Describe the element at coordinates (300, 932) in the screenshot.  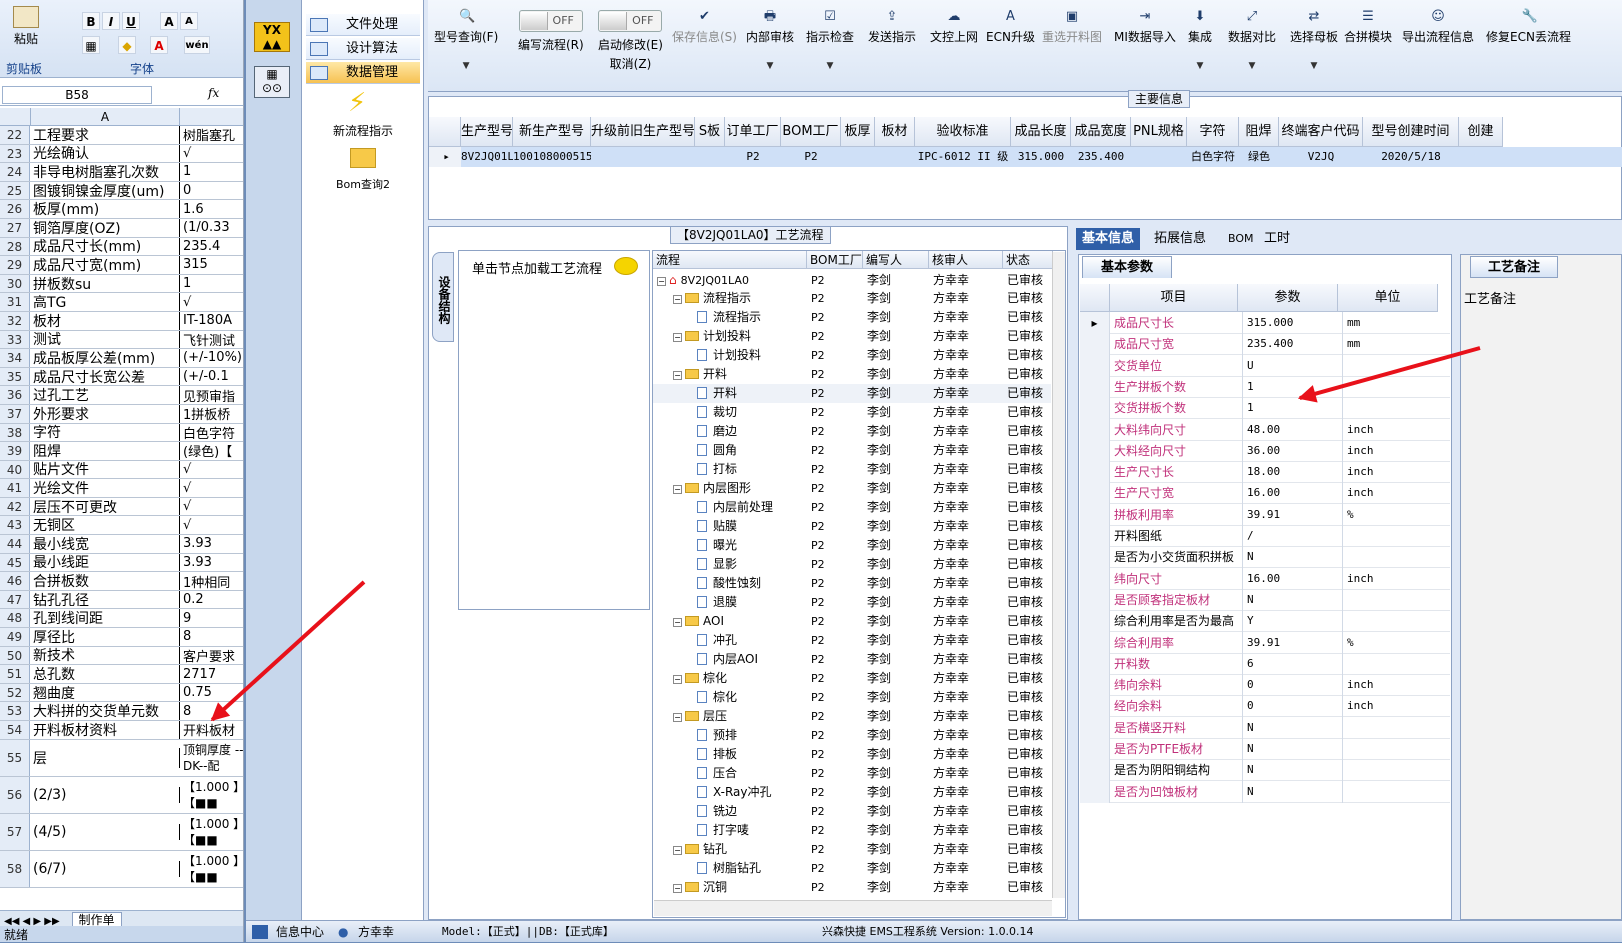
I see `info-center-label: 信息中心` at that location.